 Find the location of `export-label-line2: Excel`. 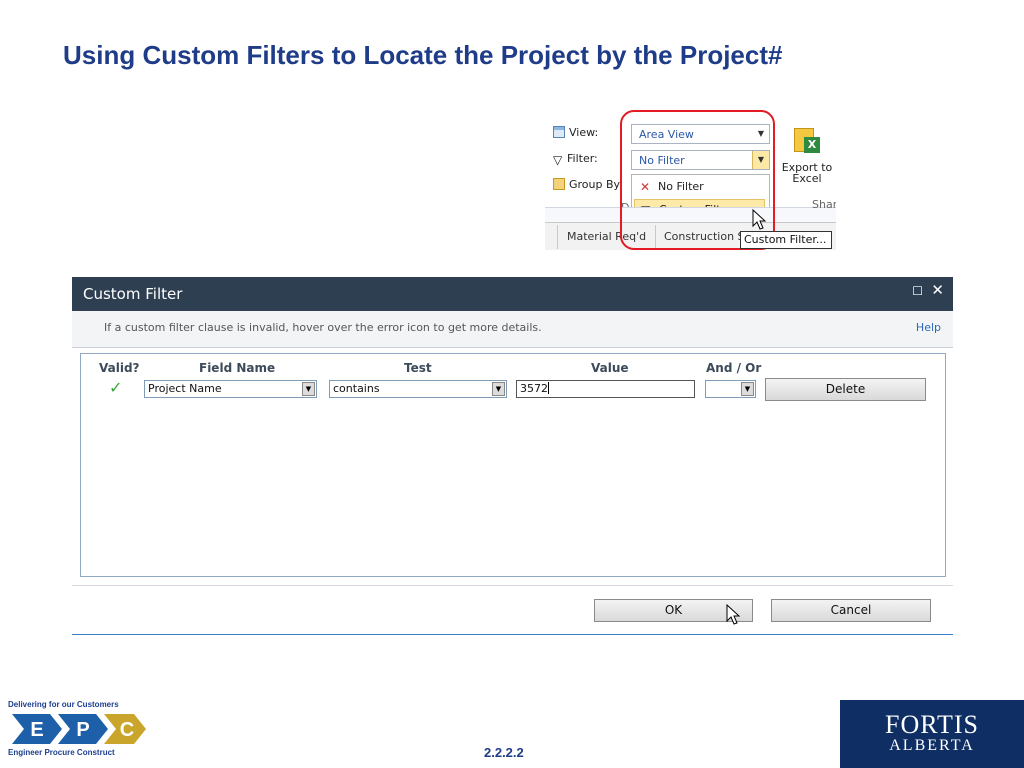

export-label-line2: Excel is located at coordinates (807, 178).